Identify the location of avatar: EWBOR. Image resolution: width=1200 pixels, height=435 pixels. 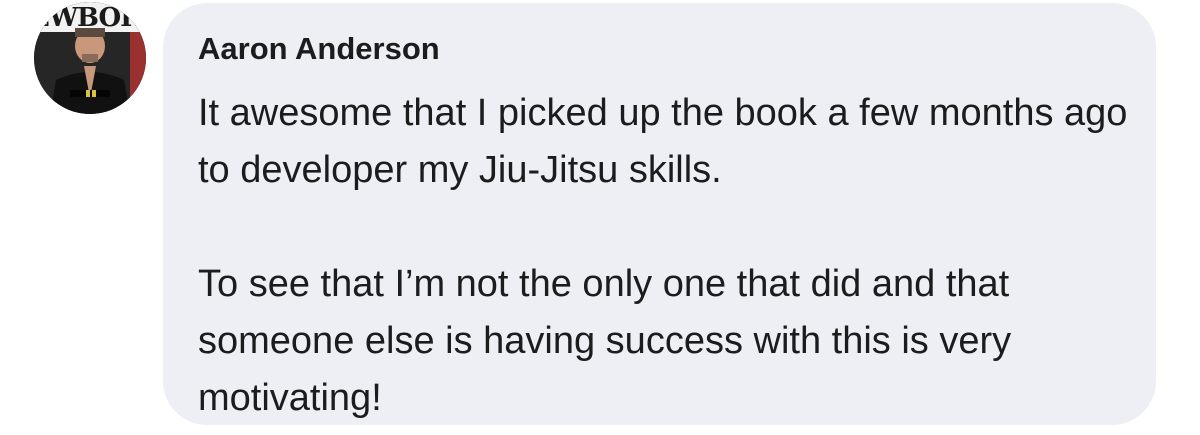
(90, 58).